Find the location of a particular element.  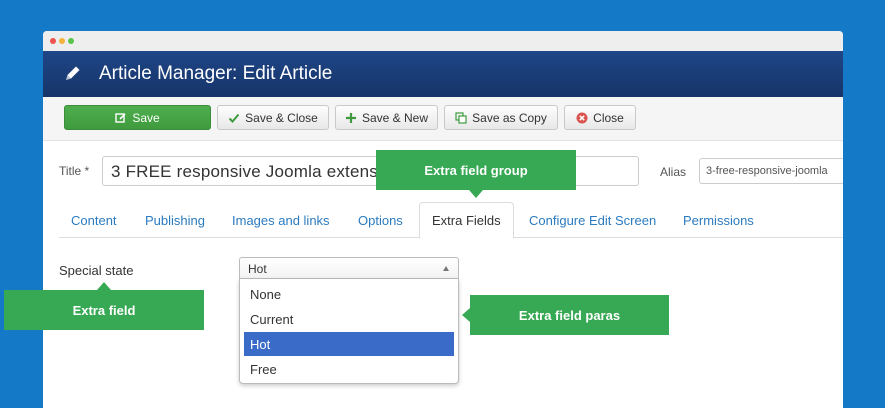

save-close-label: Save & Close is located at coordinates (281, 117).